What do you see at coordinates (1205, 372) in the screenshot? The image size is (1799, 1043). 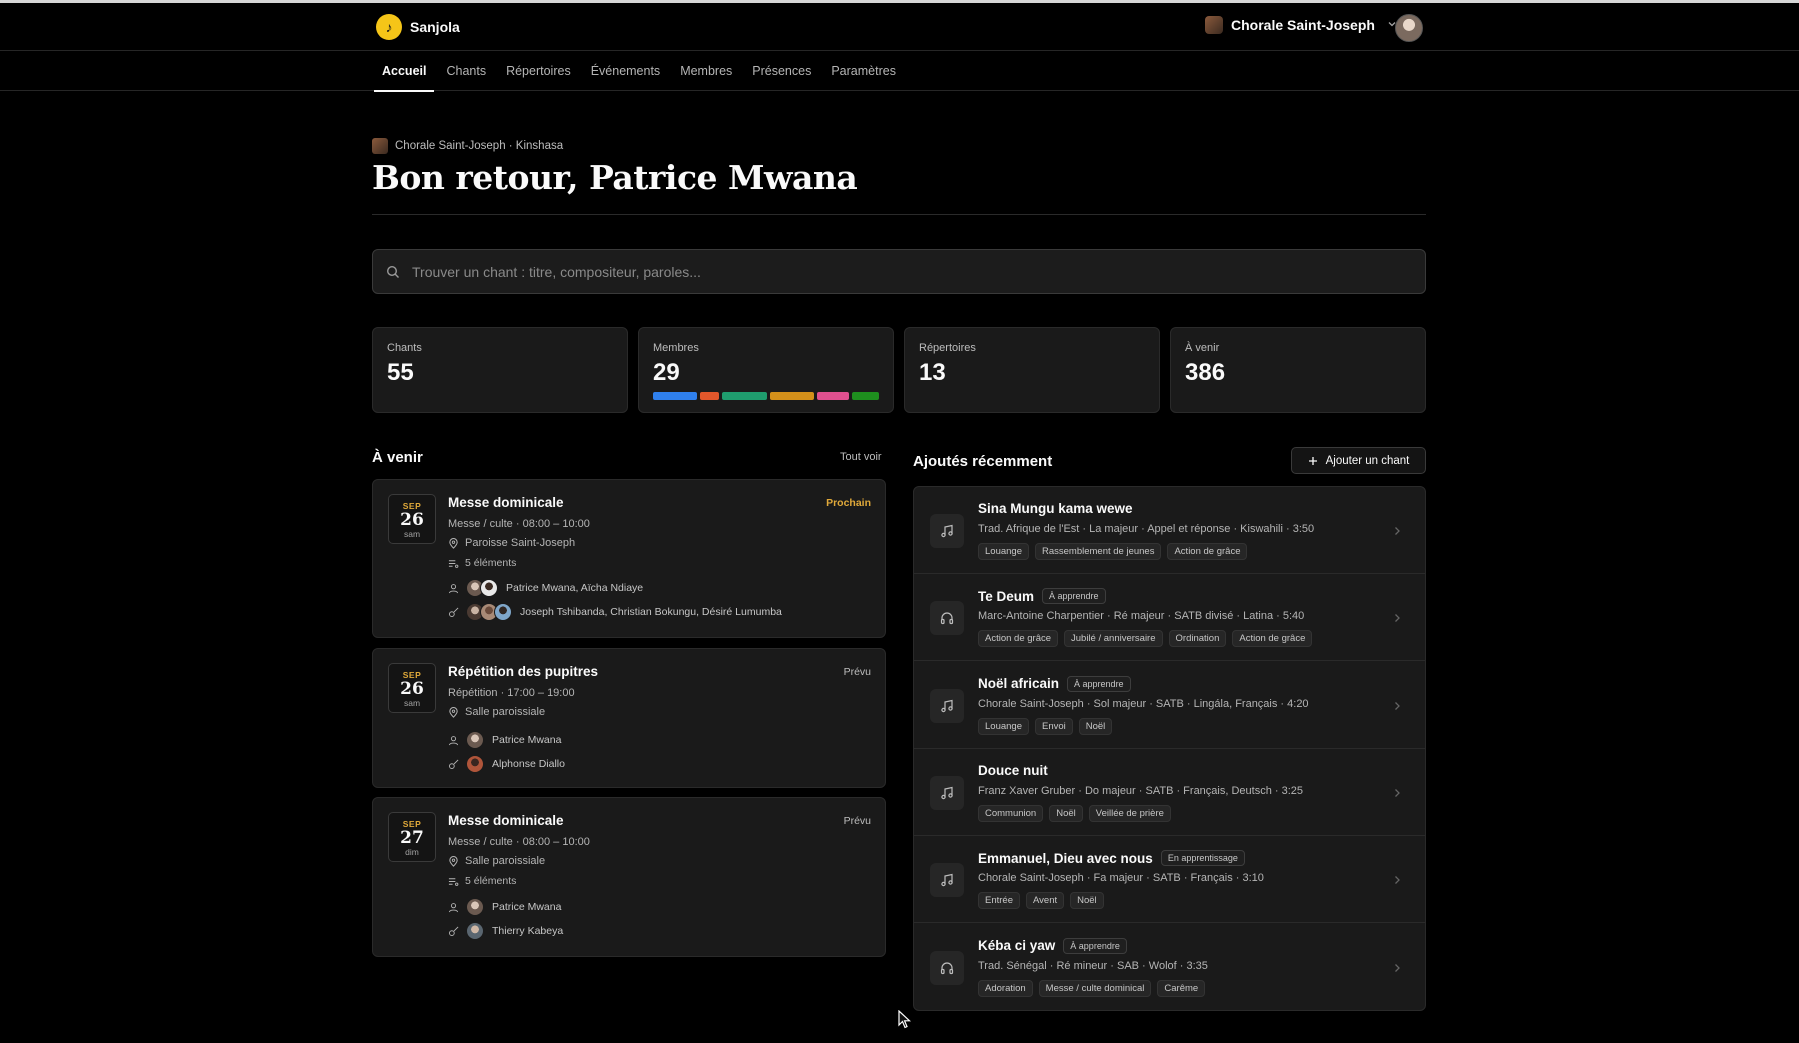 I see `stat-value: 386` at bounding box center [1205, 372].